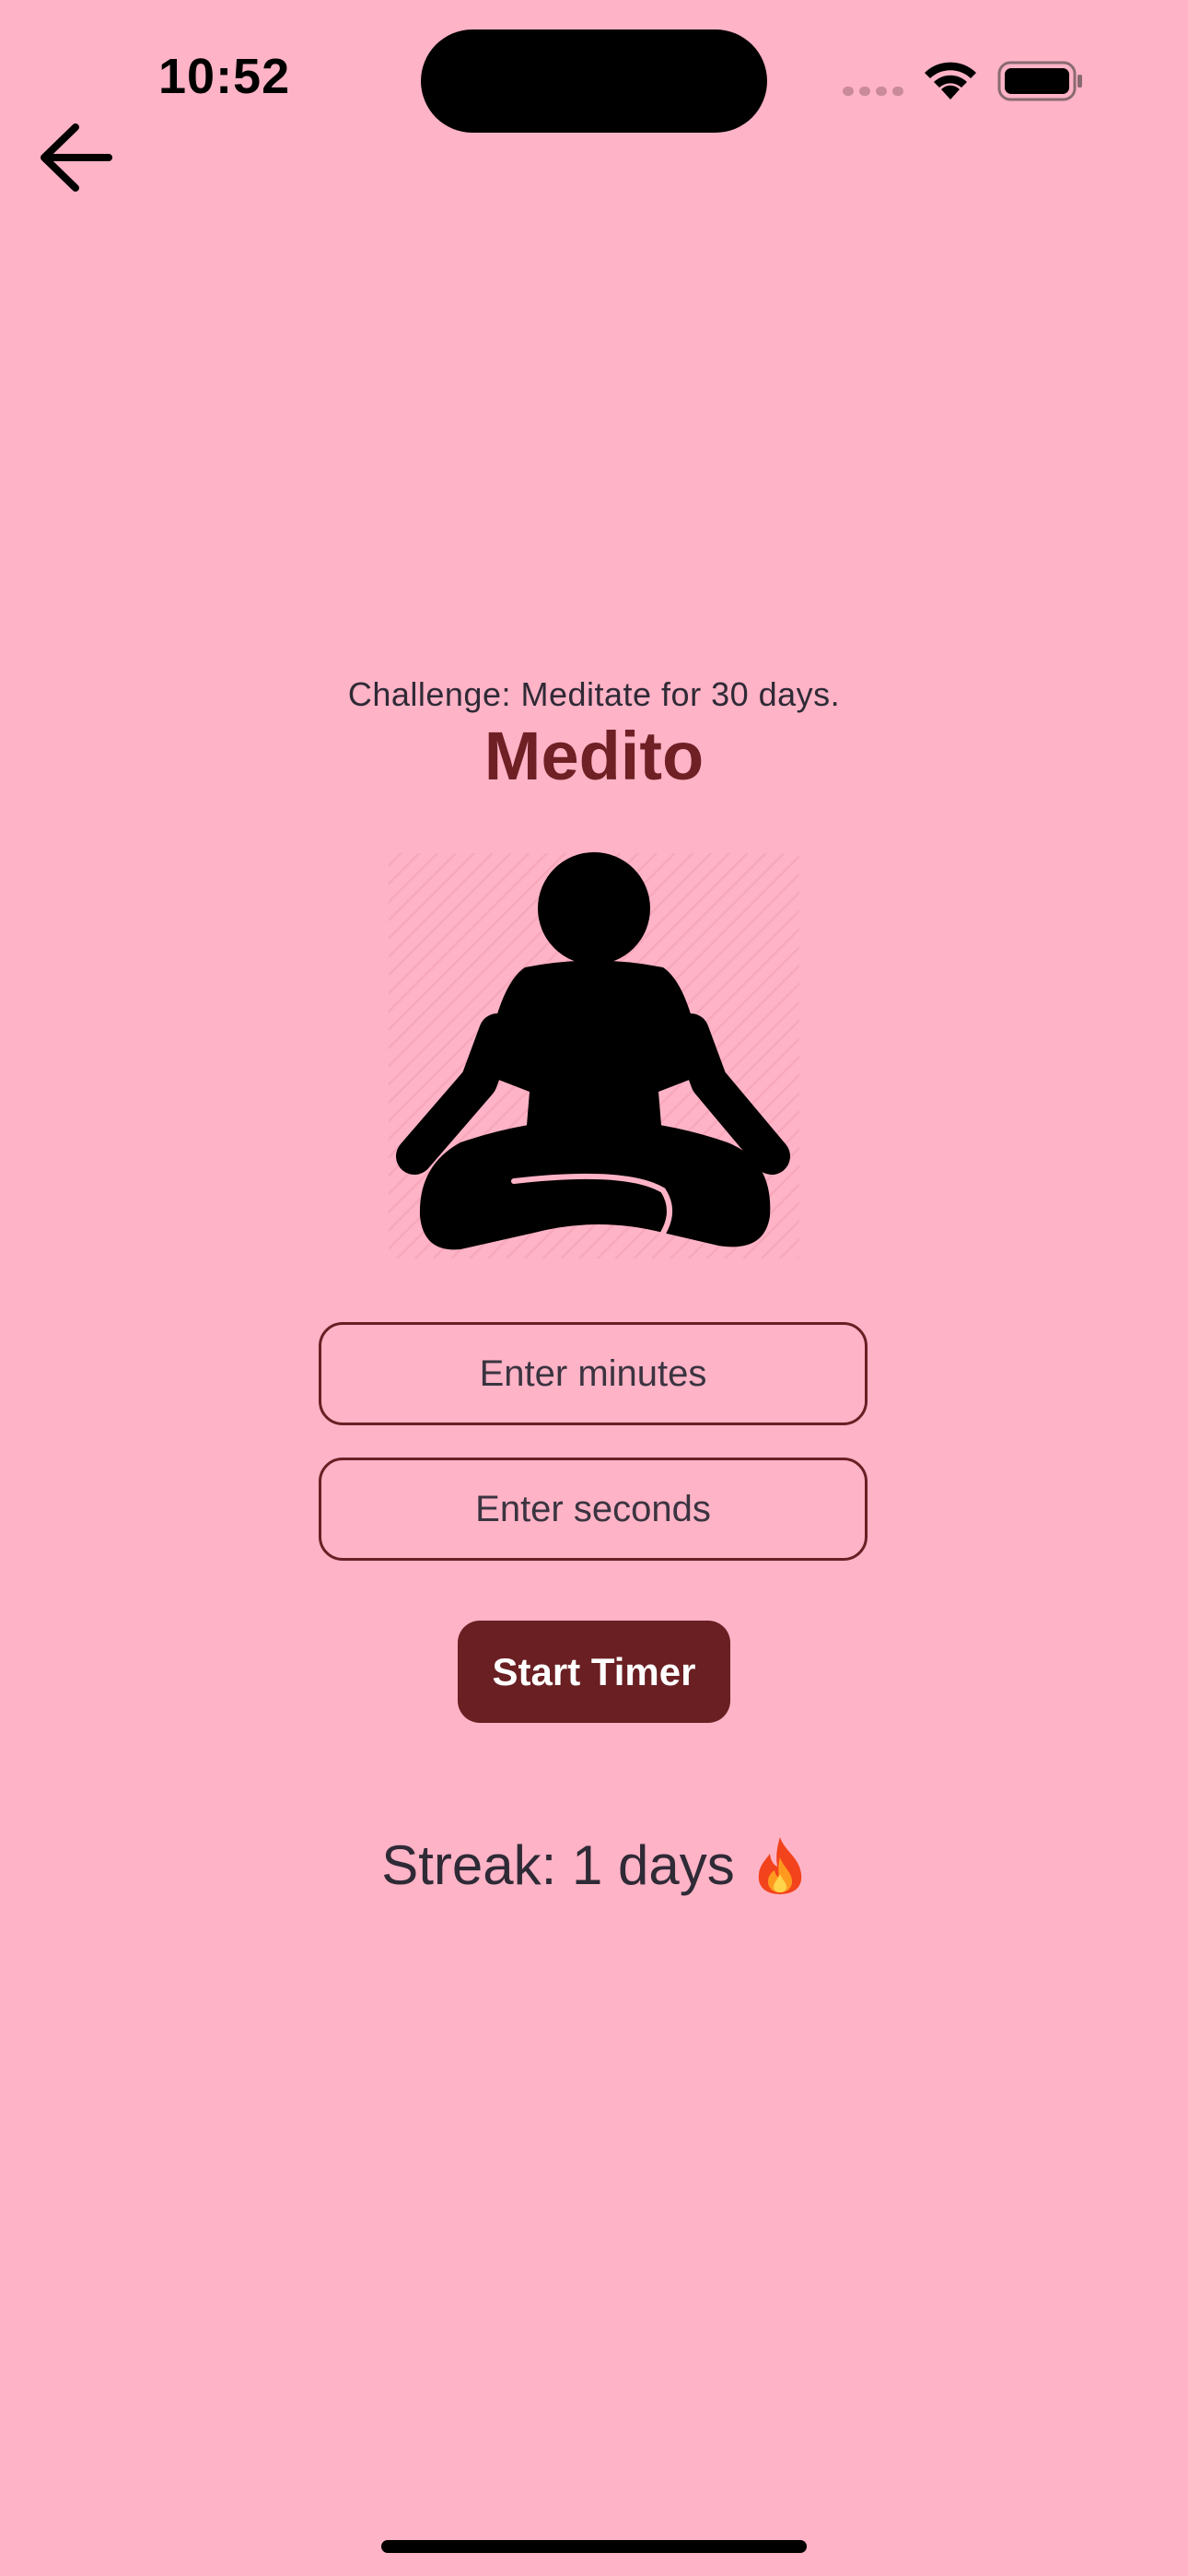 Image resolution: width=1188 pixels, height=2576 pixels. What do you see at coordinates (594, 81) in the screenshot?
I see `dynamic-island` at bounding box center [594, 81].